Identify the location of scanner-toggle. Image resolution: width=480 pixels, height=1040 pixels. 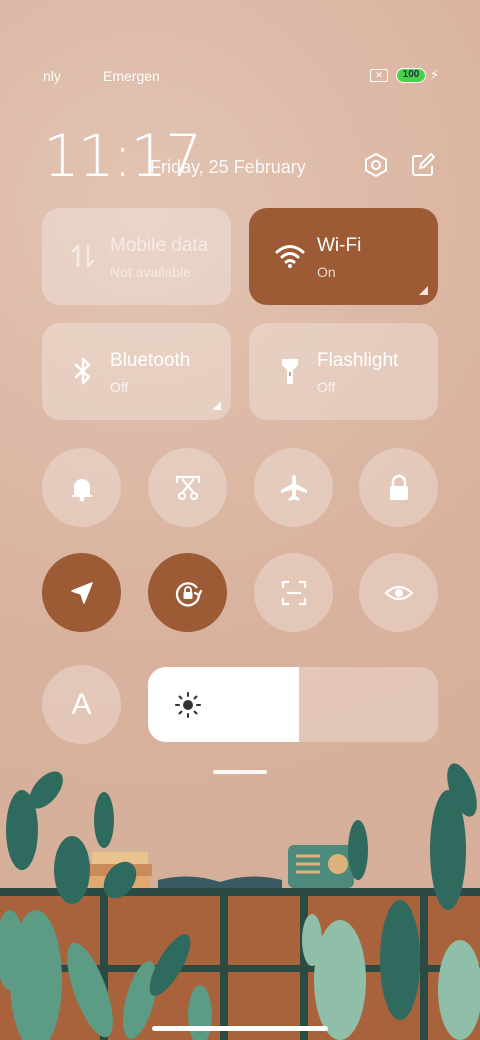
(293, 592).